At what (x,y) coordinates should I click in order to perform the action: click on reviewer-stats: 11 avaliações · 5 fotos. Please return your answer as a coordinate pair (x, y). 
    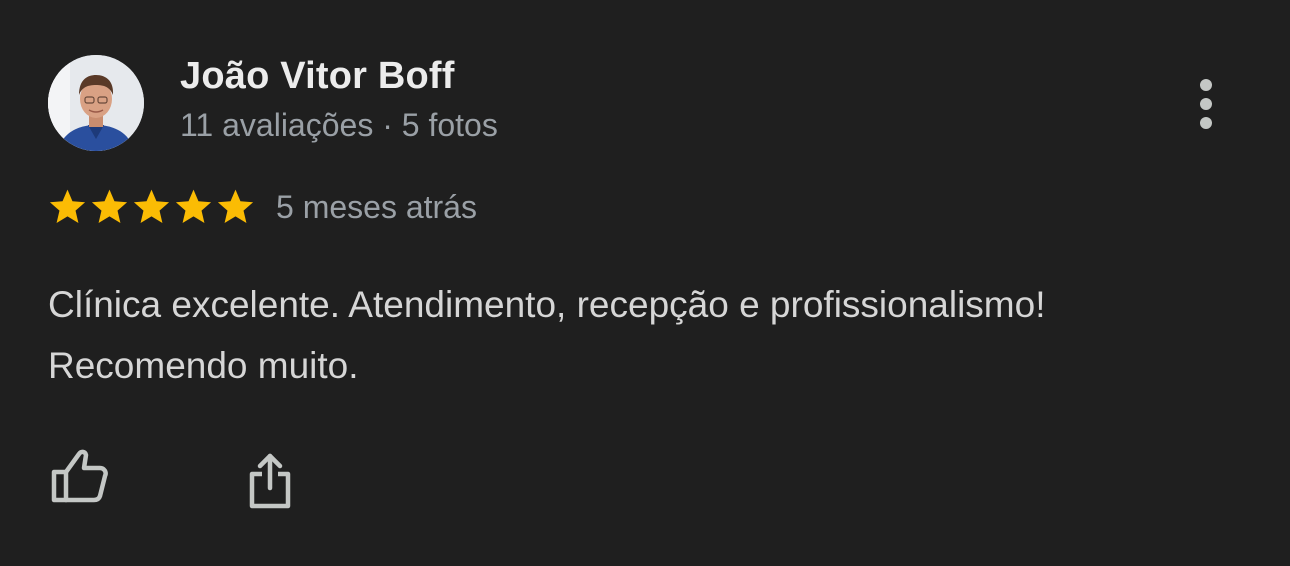
    Looking at the image, I should click on (339, 125).